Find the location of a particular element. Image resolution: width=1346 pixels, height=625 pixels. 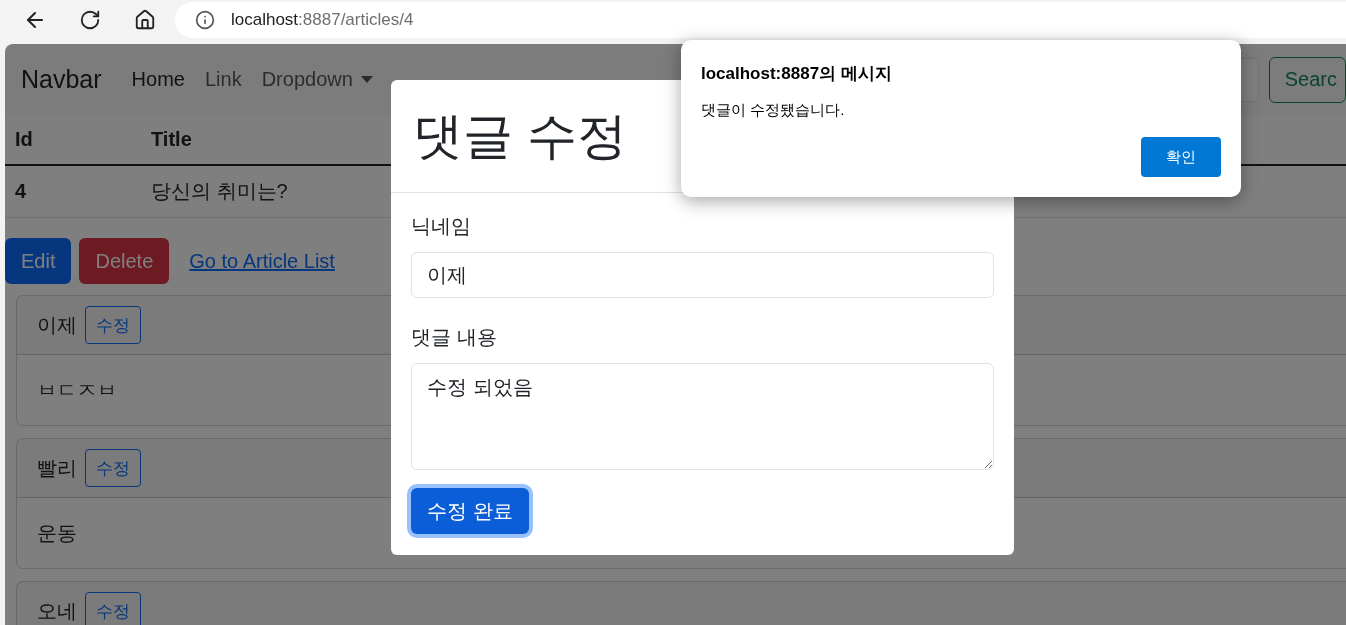

alert-message: 댓글이 수정됐습니다. is located at coordinates (773, 110).